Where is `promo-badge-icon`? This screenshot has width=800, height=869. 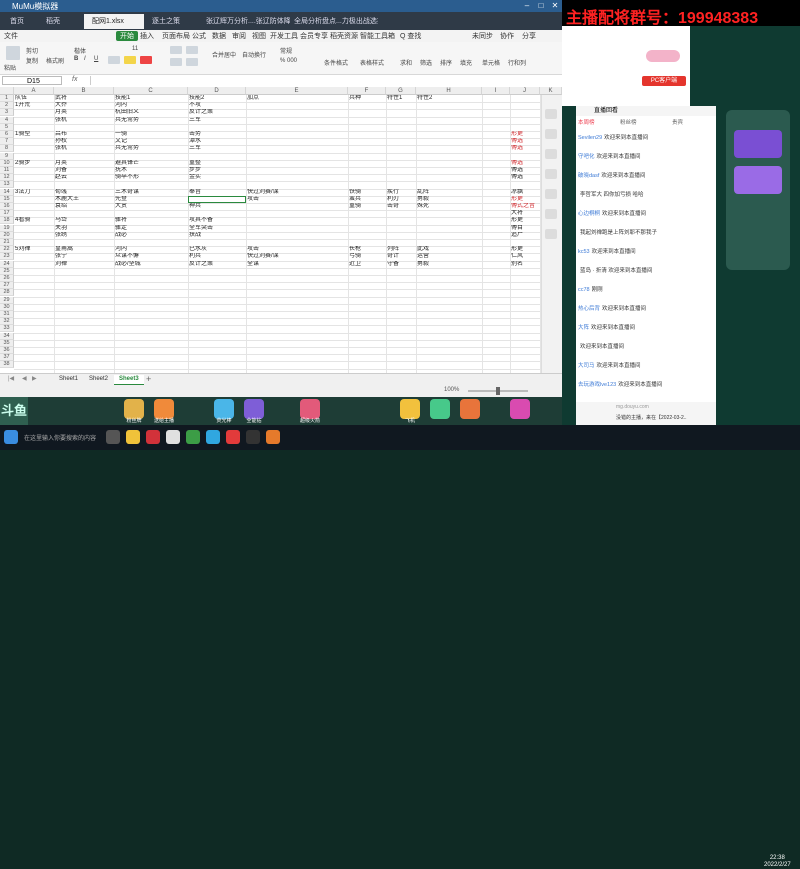 promo-badge-icon is located at coordinates (758, 144).